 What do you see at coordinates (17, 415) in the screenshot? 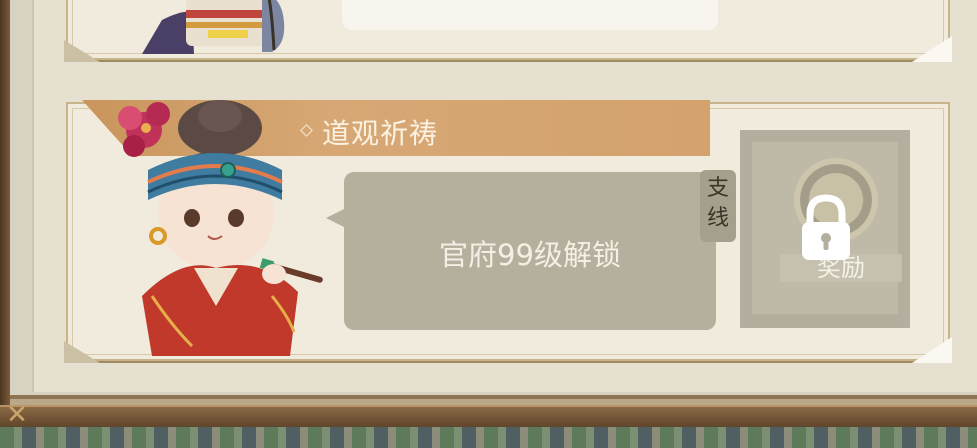
I see `corner-knot-icon: ✕` at bounding box center [17, 415].